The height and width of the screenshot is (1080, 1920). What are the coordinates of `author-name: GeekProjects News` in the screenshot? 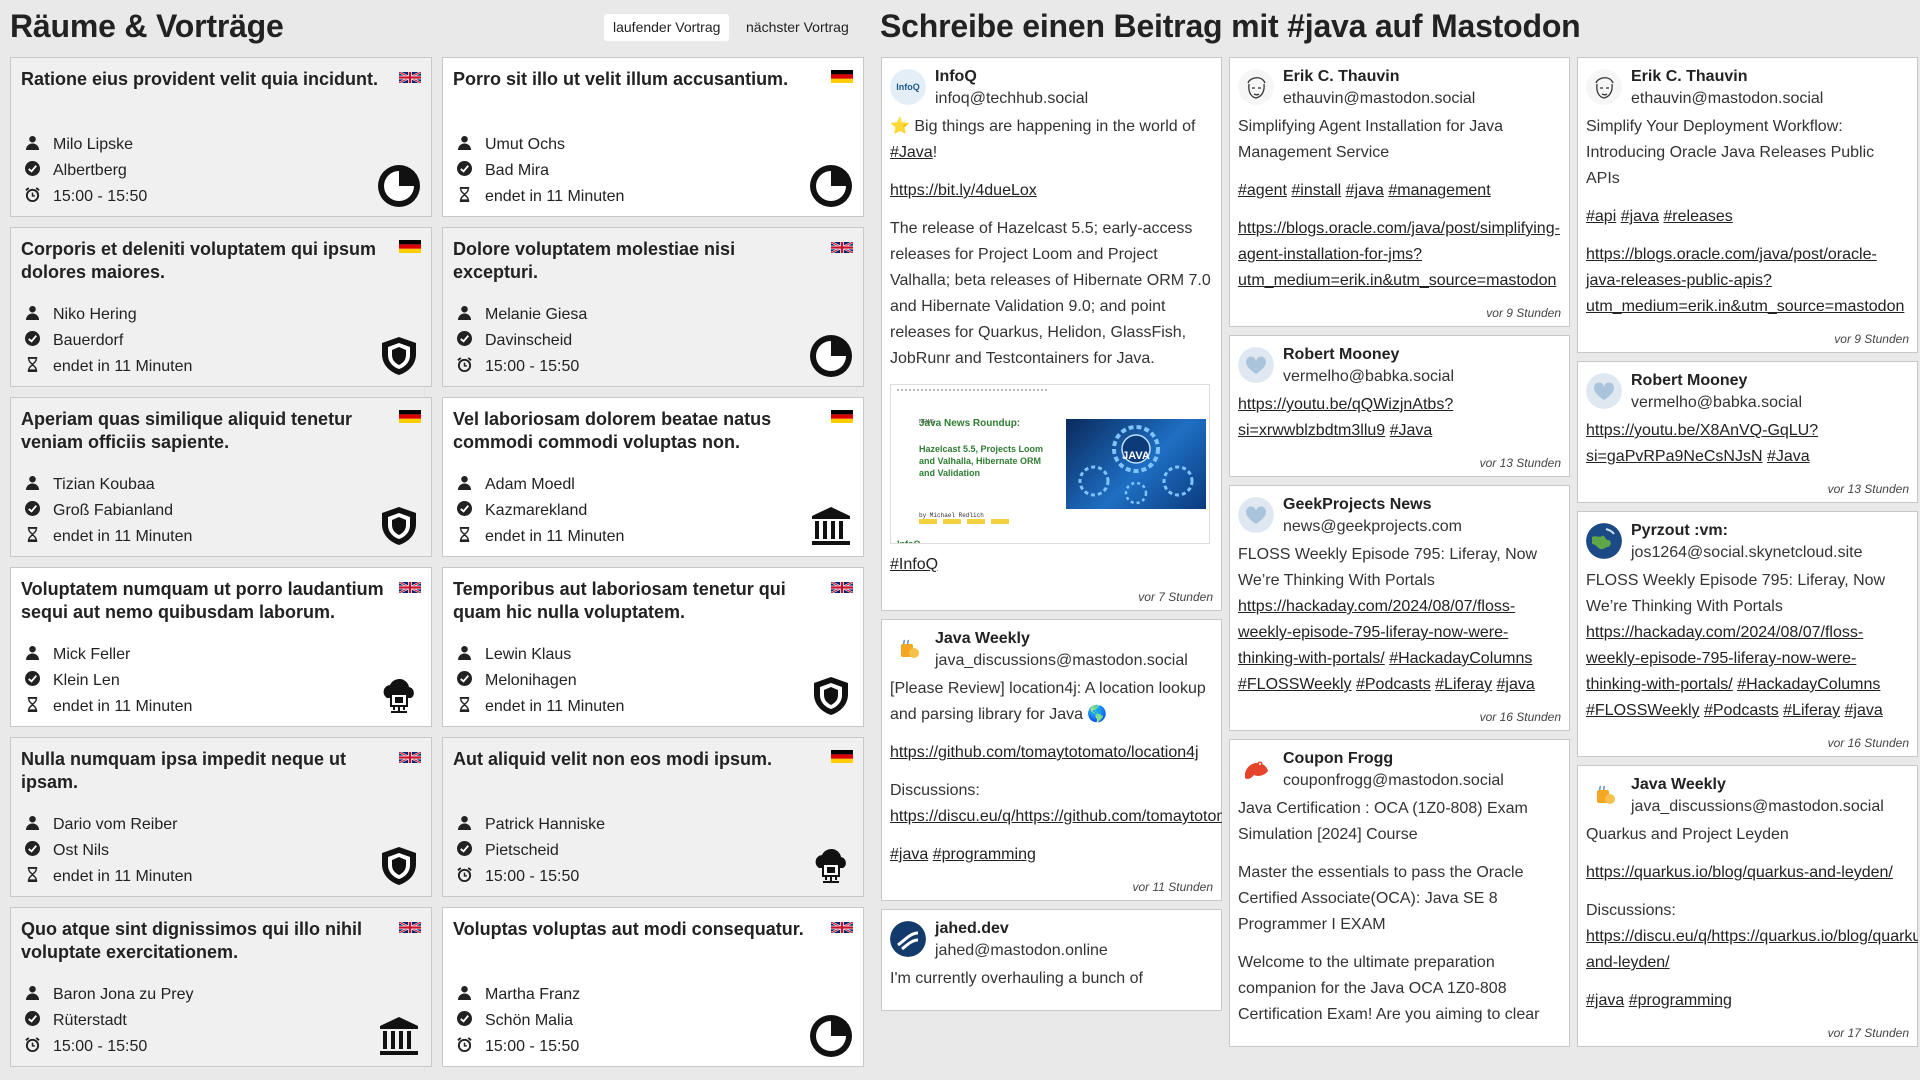 It's located at (1372, 505).